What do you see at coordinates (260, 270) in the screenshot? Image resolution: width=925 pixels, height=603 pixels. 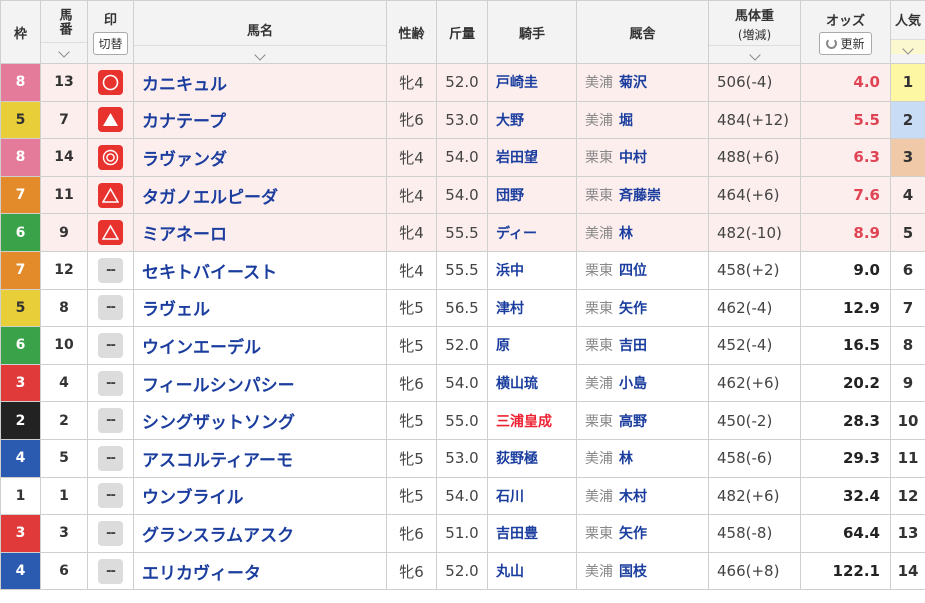 I see `horse-name-link: セキトバイースト` at bounding box center [260, 270].